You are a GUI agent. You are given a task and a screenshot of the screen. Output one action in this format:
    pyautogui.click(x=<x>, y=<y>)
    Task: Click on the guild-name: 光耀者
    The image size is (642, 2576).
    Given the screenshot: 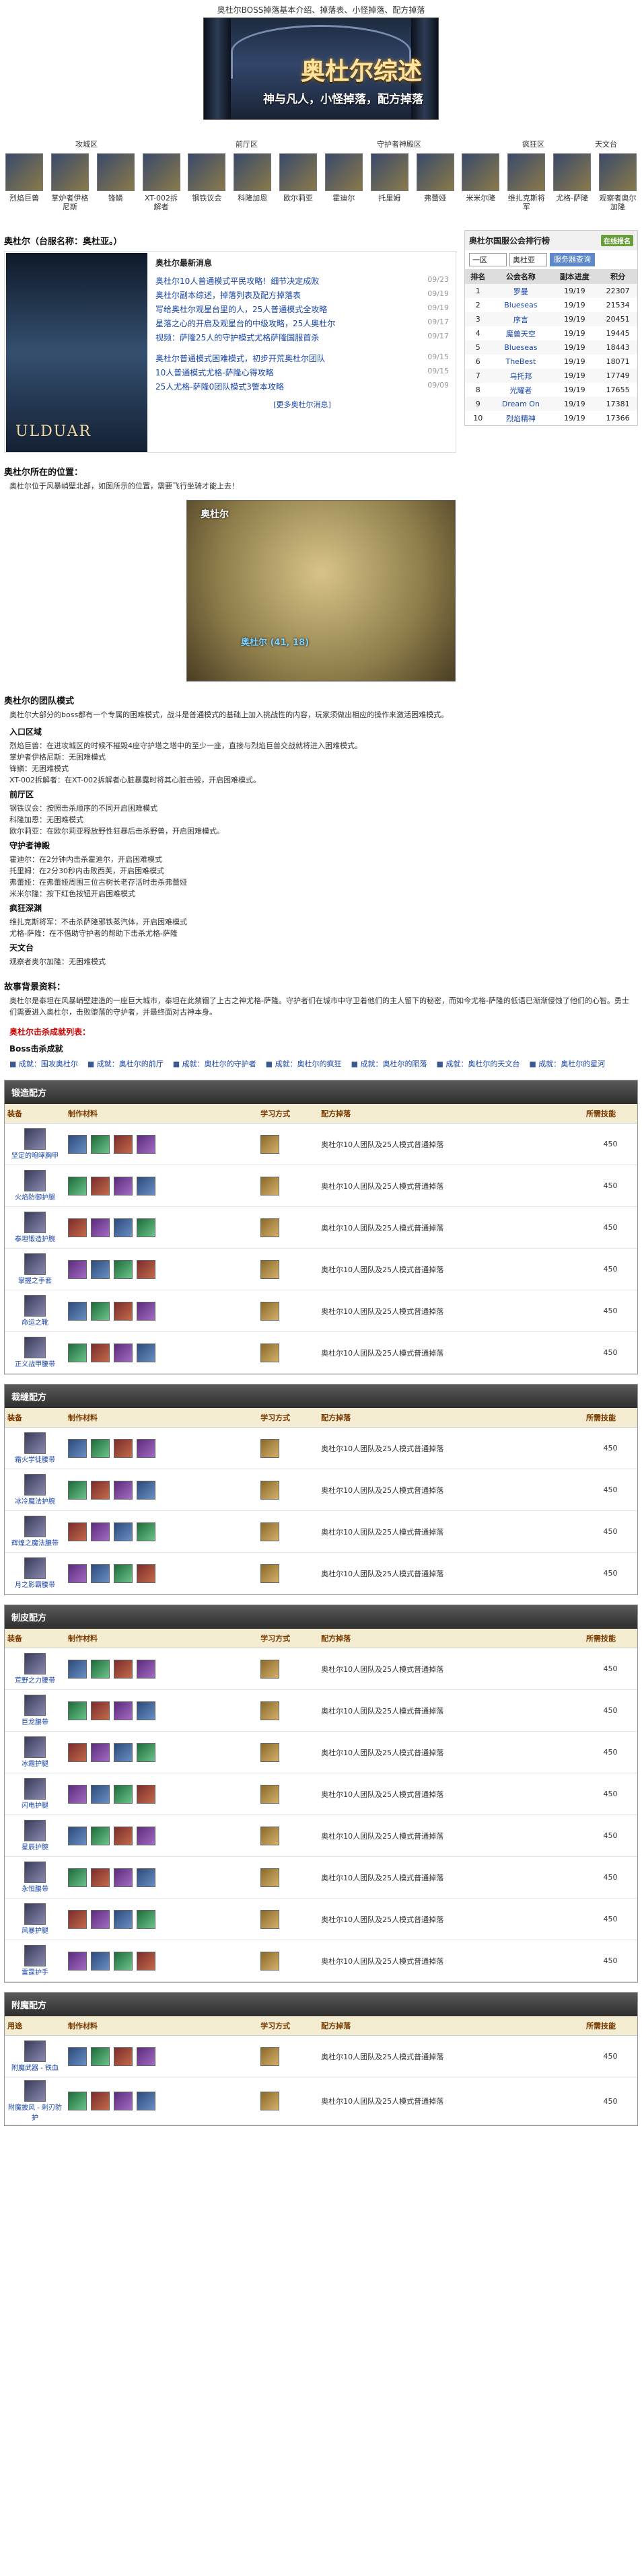 What is the action you would take?
    pyautogui.click(x=520, y=390)
    